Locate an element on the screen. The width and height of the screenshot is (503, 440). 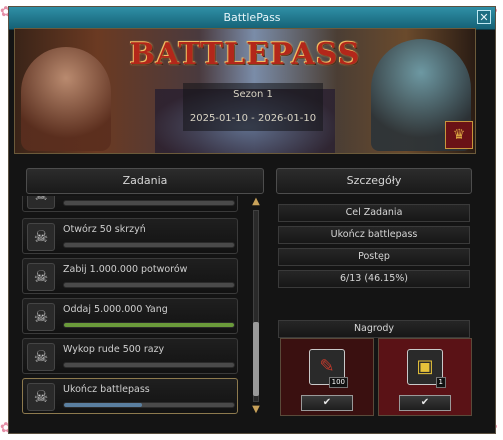
title-bar: BattlePass ✕ is located at coordinates (252, 18).